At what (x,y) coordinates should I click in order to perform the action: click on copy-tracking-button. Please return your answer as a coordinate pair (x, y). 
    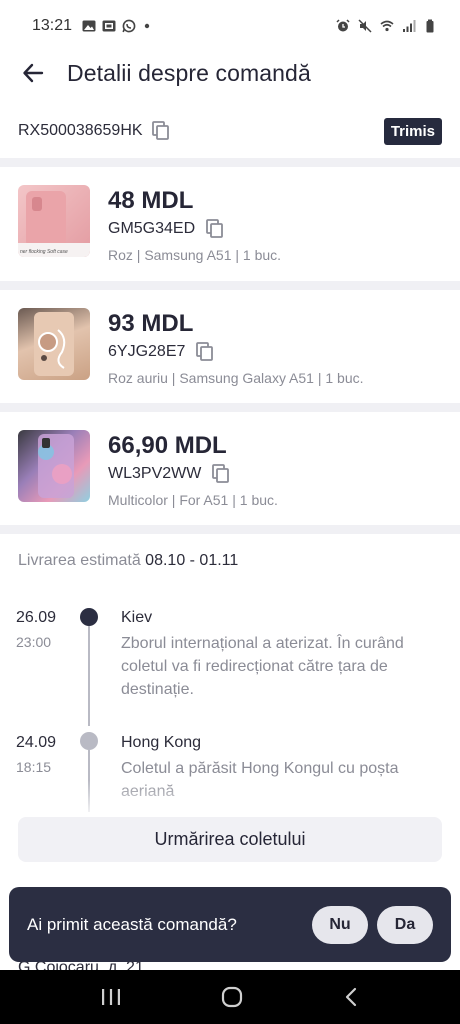
    Looking at the image, I should click on (161, 131).